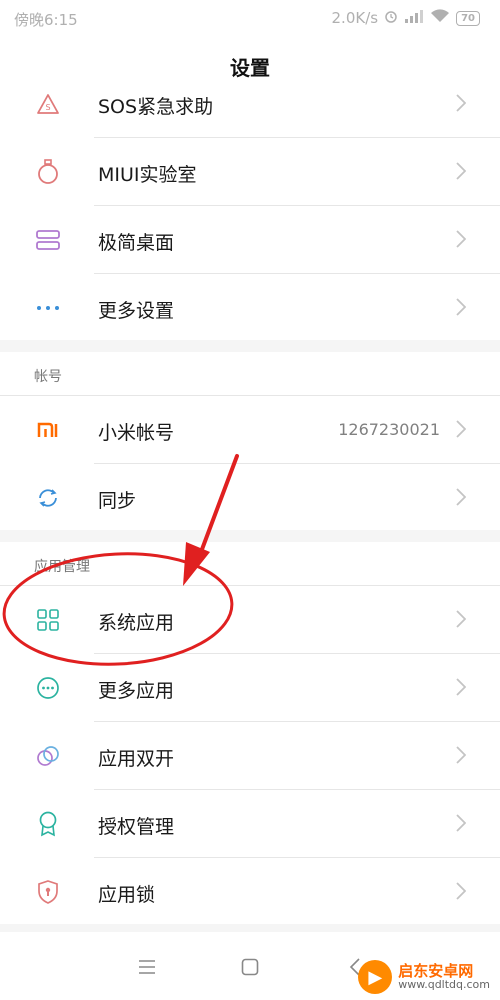 The image size is (500, 1000). Describe the element at coordinates (250, 308) in the screenshot. I see `settings-item-more-settings: 更多设置` at that location.